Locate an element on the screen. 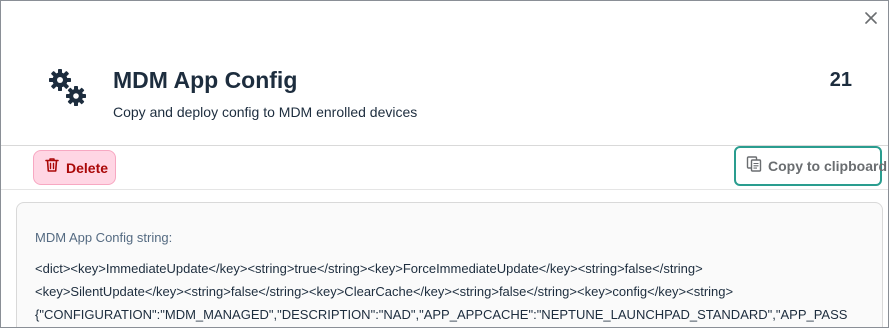 Image resolution: width=889 pixels, height=328 pixels. dialog-title: MDM App Config is located at coordinates (205, 80).